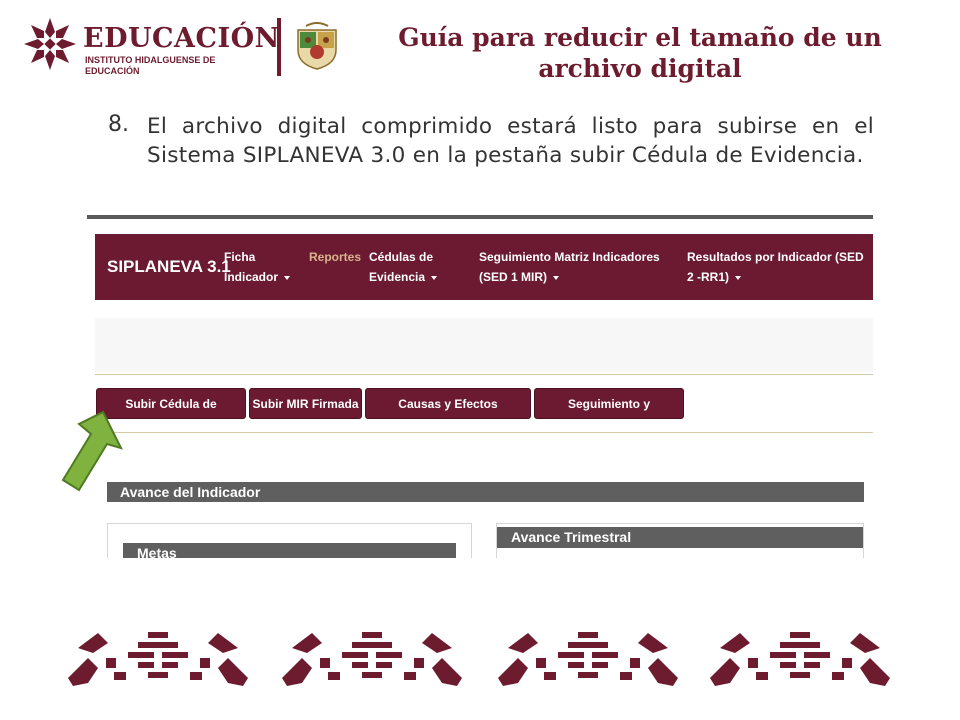 This screenshot has height=720, width=960. Describe the element at coordinates (317, 46) in the screenshot. I see `state-shield-icon` at that location.